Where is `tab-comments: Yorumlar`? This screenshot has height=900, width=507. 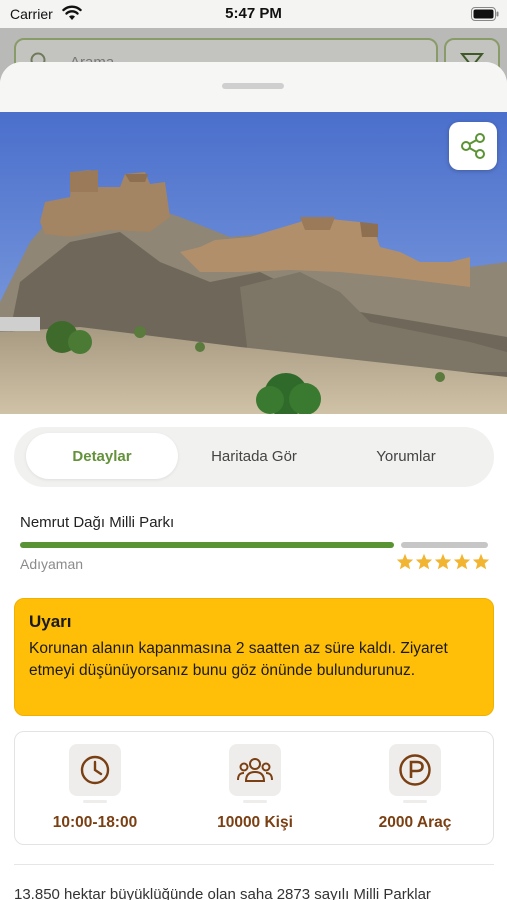 tab-comments: Yorumlar is located at coordinates (406, 456).